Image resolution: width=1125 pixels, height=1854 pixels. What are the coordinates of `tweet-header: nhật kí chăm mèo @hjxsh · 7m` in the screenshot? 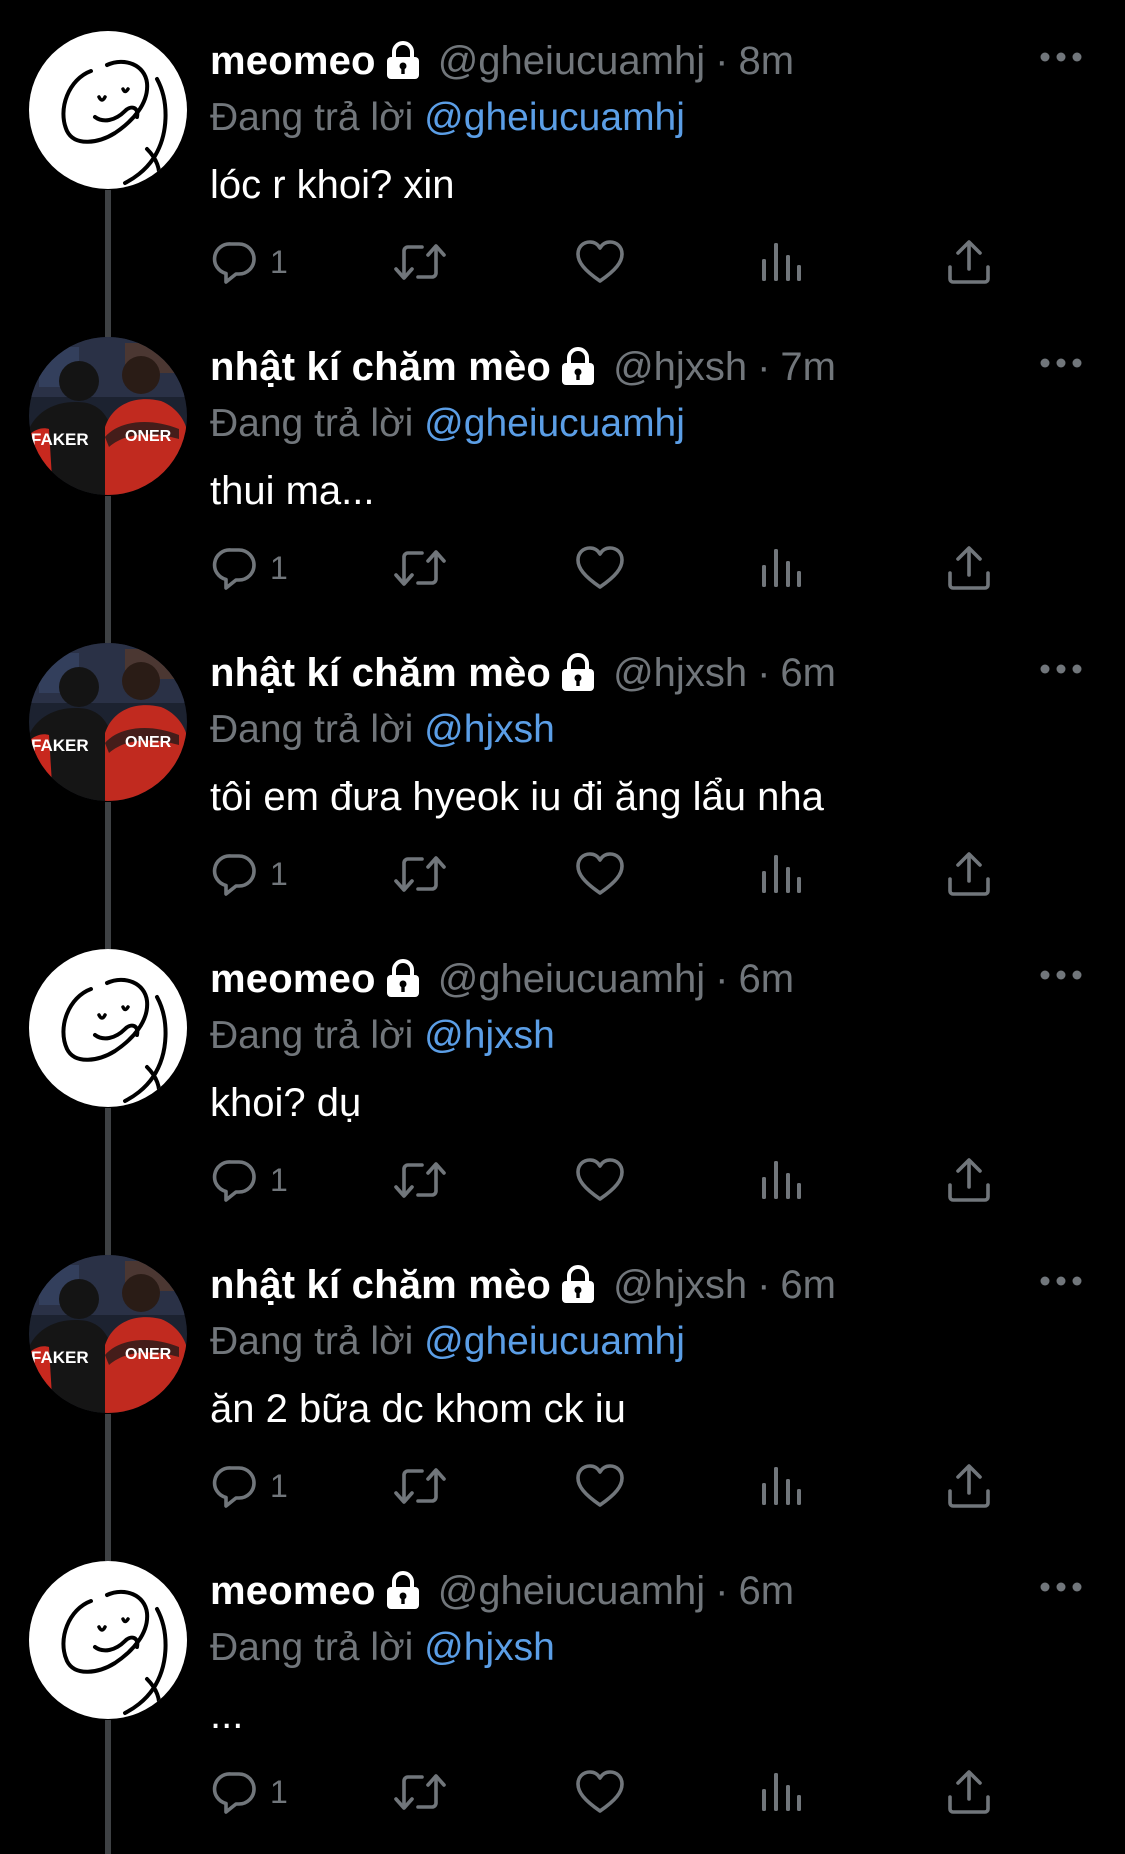 It's located at (657, 367).